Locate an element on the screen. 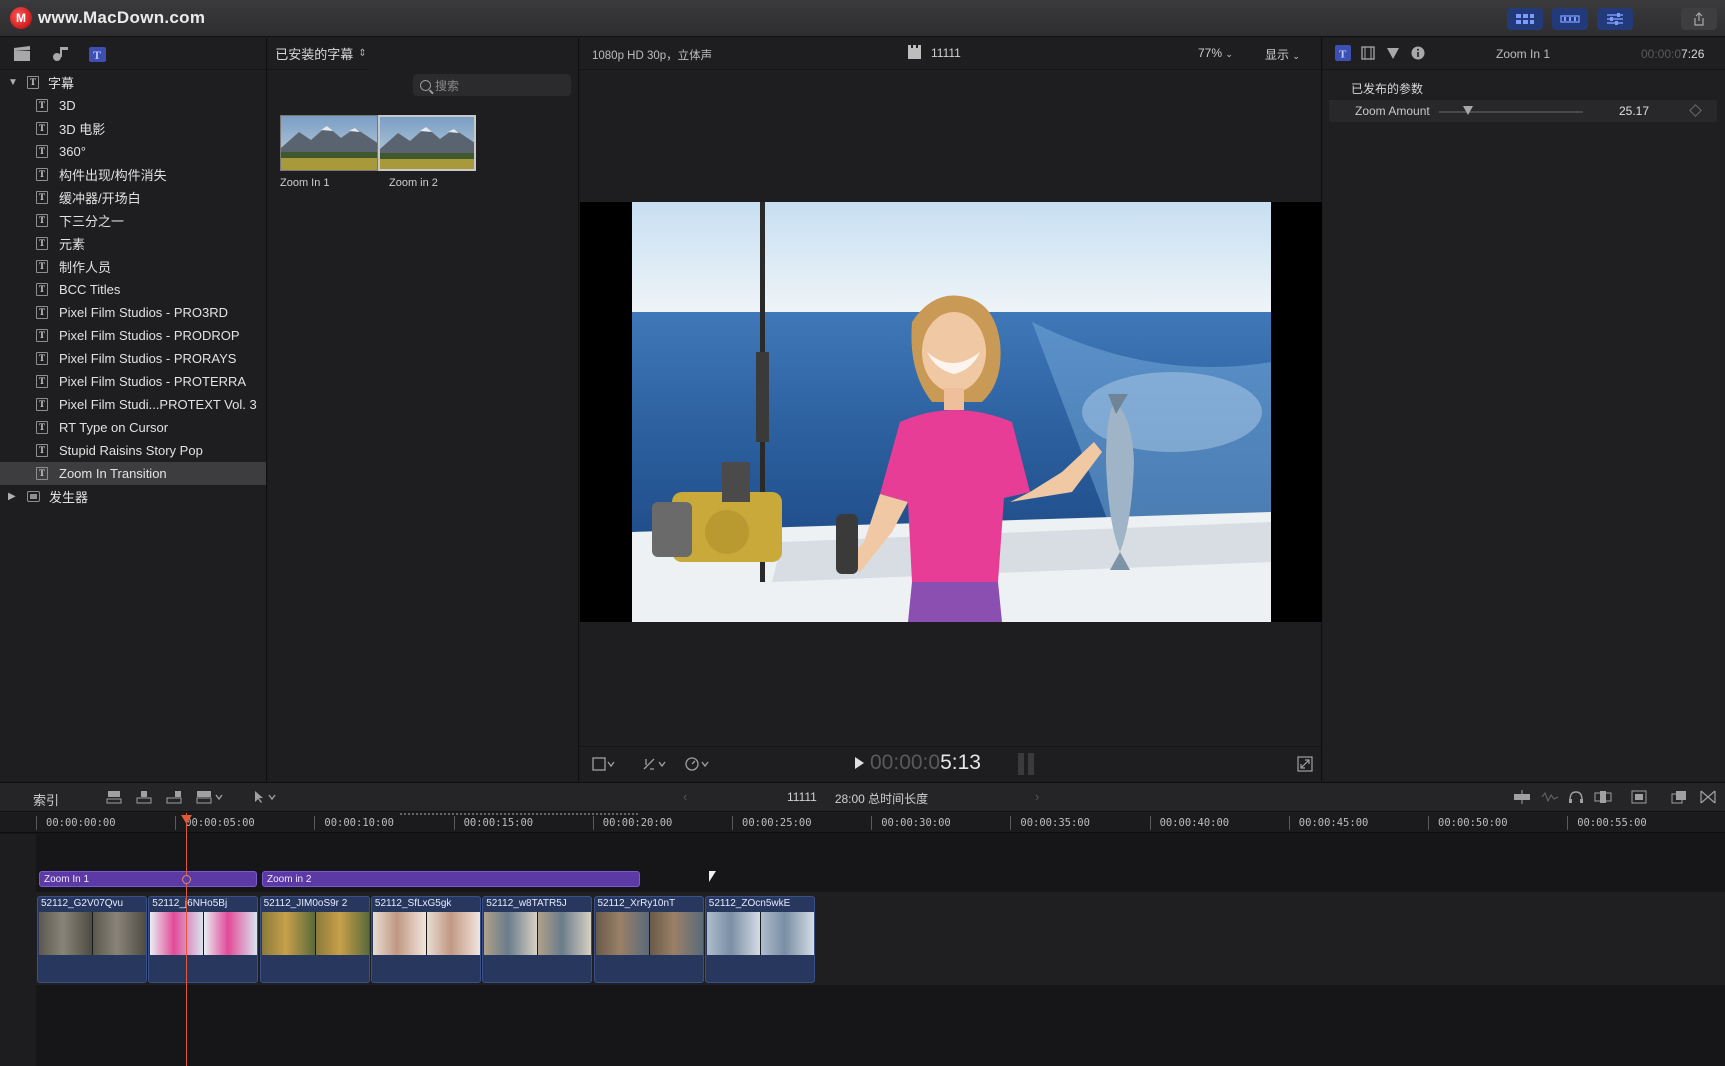 This screenshot has height=1066, width=1725. sidebar-item: T 3D is located at coordinates (133, 105).